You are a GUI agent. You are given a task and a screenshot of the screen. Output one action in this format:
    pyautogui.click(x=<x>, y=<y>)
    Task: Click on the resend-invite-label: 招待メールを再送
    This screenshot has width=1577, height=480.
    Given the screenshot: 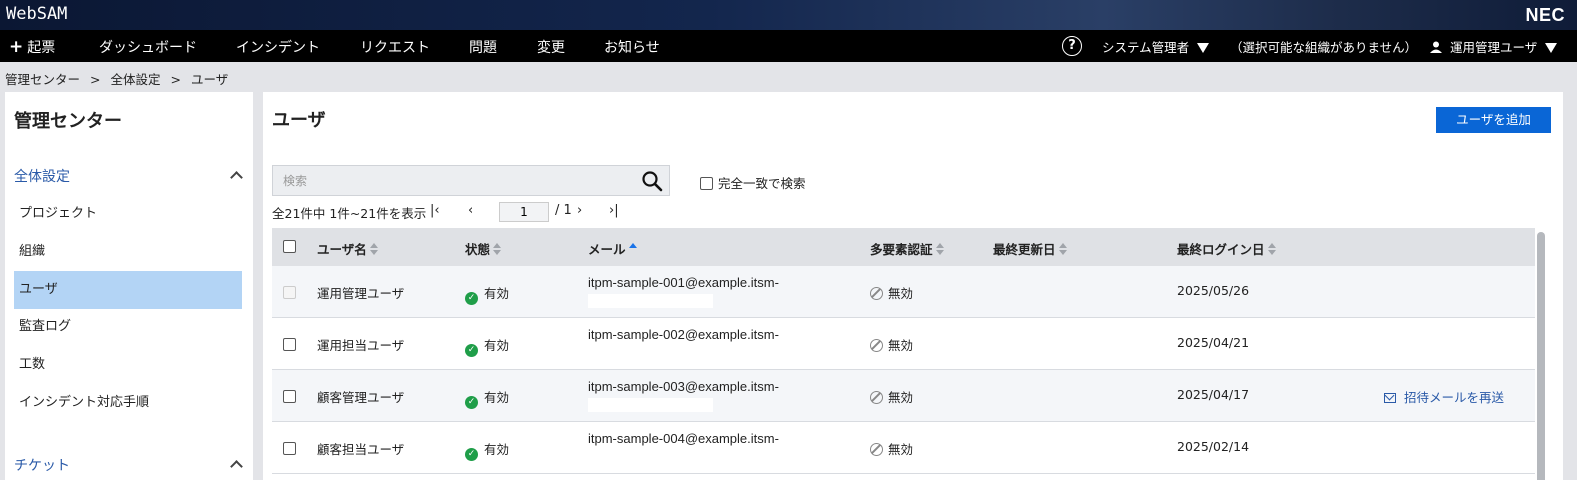 What is the action you would take?
    pyautogui.click(x=1454, y=397)
    